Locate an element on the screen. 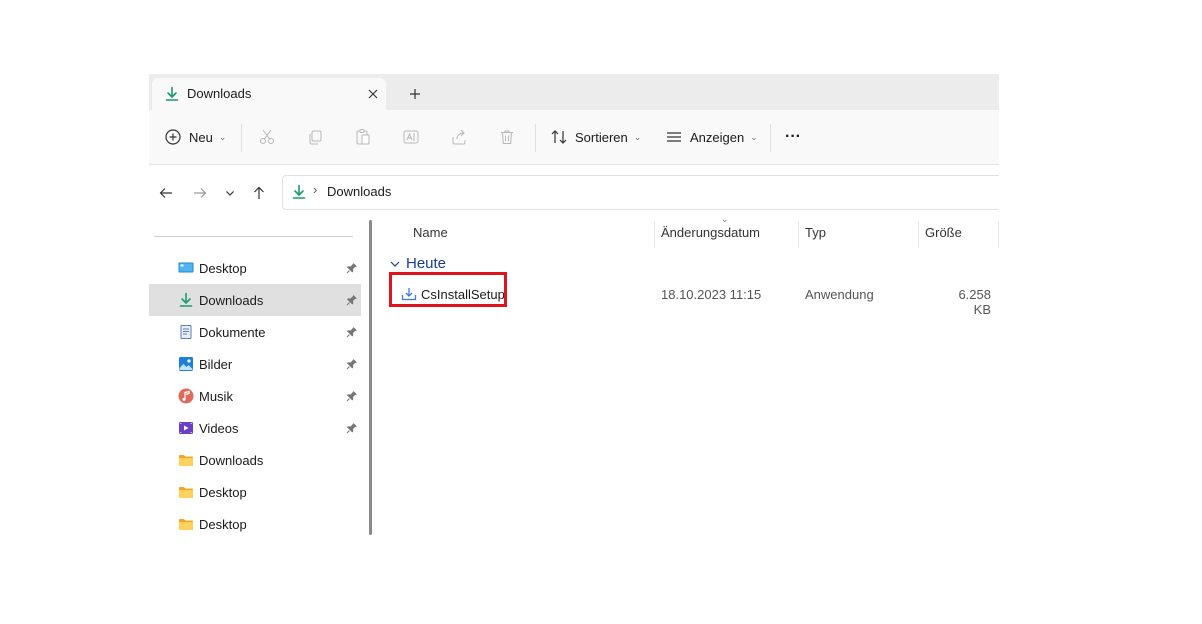  up-arrow-icon is located at coordinates (259, 193).